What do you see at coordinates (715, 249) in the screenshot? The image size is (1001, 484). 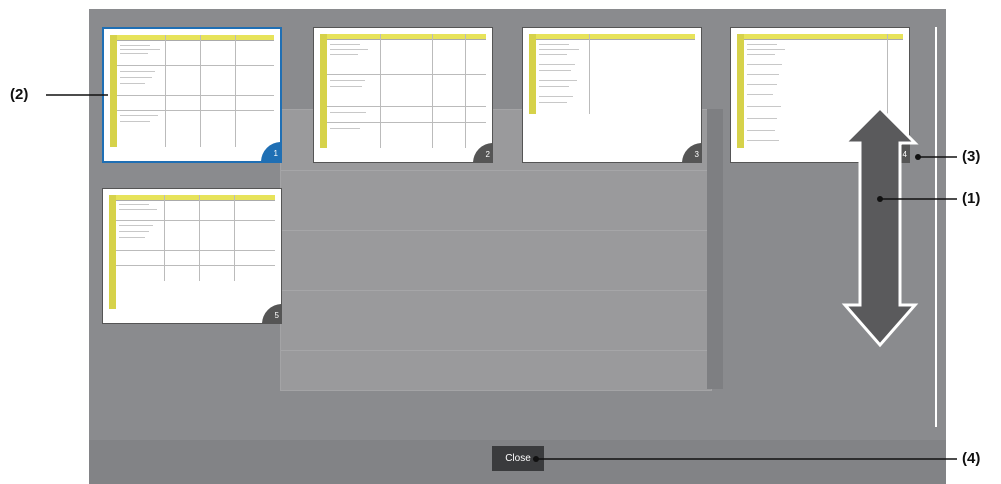 I see `background-scrollbar` at bounding box center [715, 249].